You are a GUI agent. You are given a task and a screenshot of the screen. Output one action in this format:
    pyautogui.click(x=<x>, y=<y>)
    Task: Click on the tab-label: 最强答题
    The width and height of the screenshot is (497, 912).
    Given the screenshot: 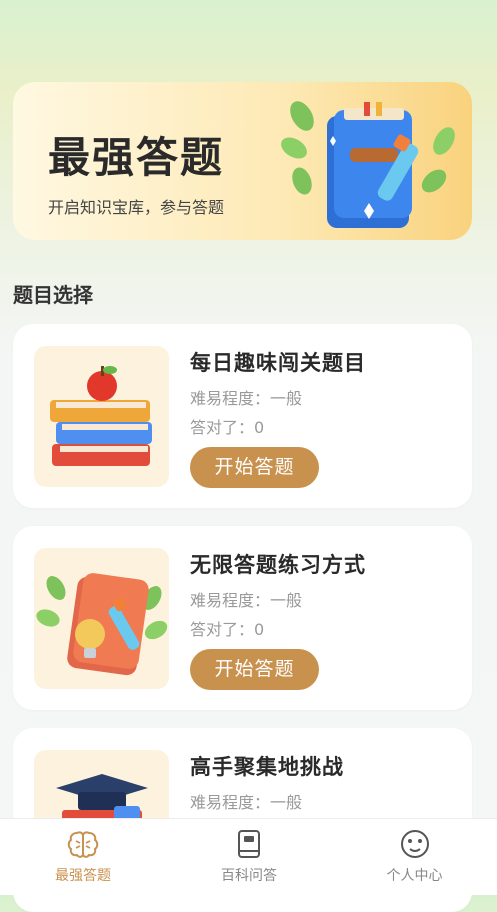 What is the action you would take?
    pyautogui.click(x=83, y=876)
    